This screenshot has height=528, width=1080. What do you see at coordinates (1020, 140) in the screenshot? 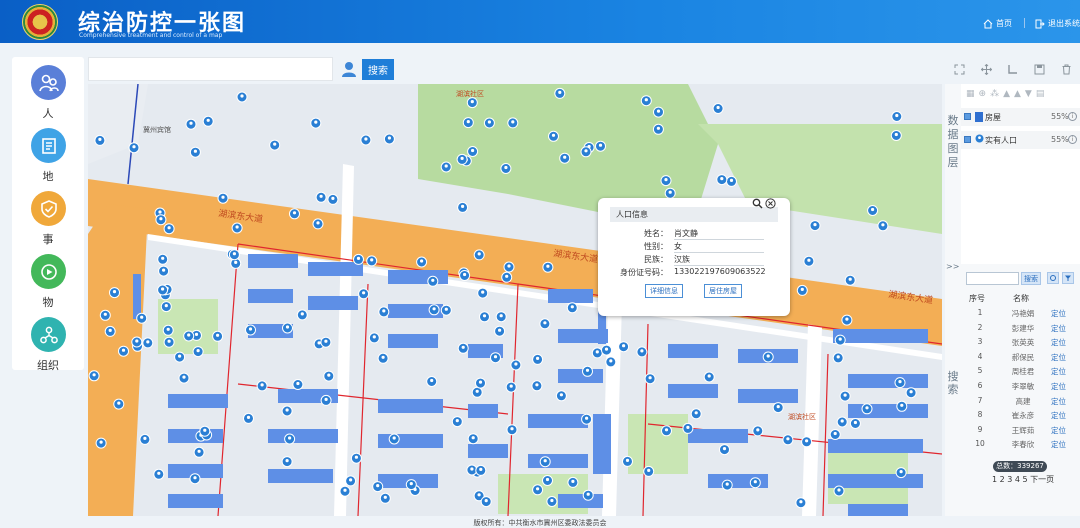
I see `layer-row-population: 实有人口 55% i` at bounding box center [1020, 140].